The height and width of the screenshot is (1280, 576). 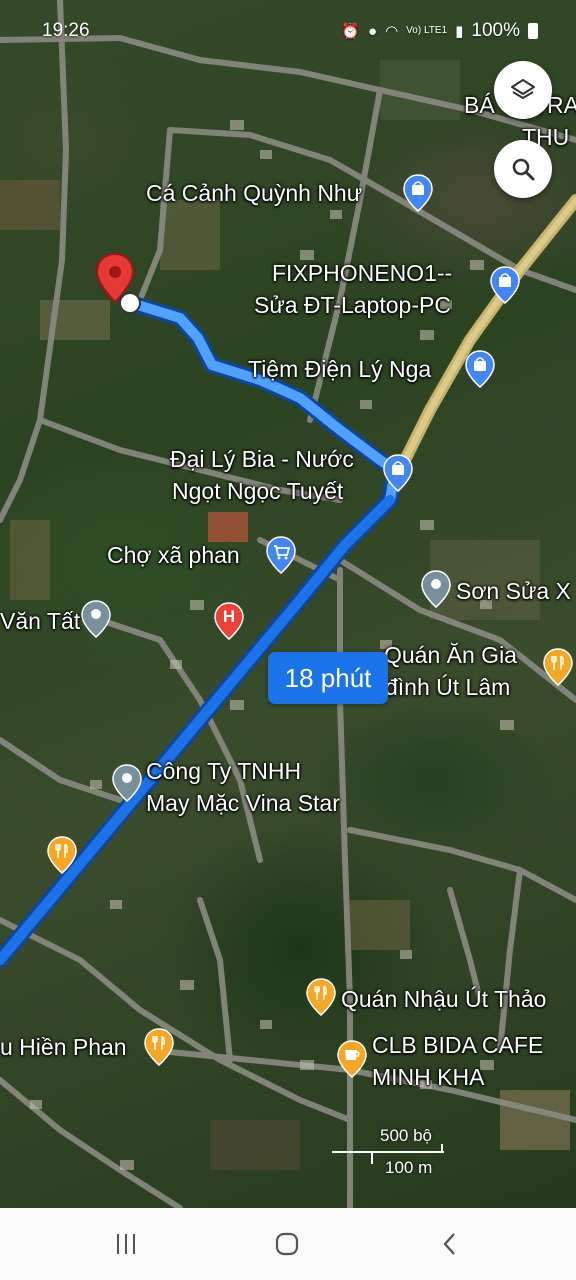 What do you see at coordinates (443, 999) in the screenshot?
I see `poi-quan-nhau-label: Quán Nhậu Út Thảo` at bounding box center [443, 999].